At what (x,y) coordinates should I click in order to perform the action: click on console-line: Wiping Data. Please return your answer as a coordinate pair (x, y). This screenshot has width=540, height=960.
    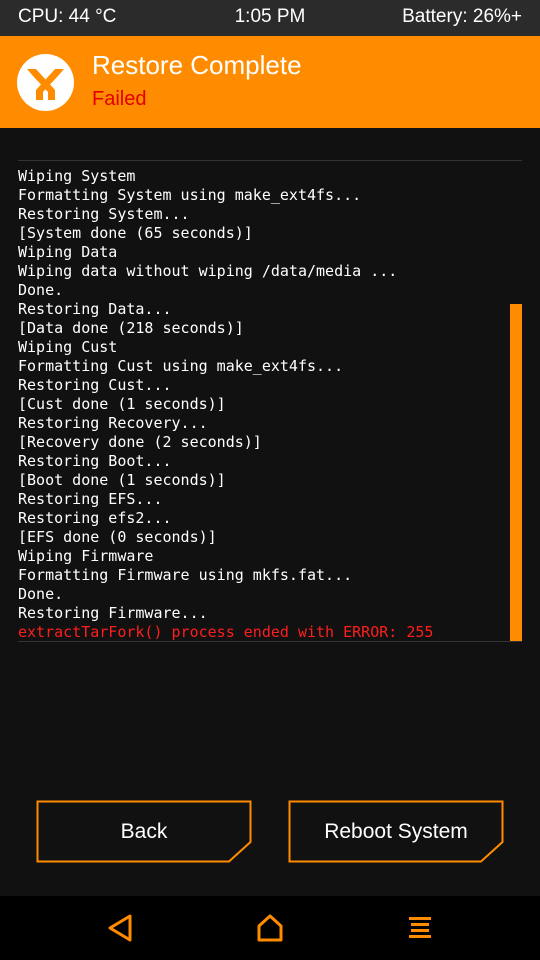
    Looking at the image, I should click on (68, 252).